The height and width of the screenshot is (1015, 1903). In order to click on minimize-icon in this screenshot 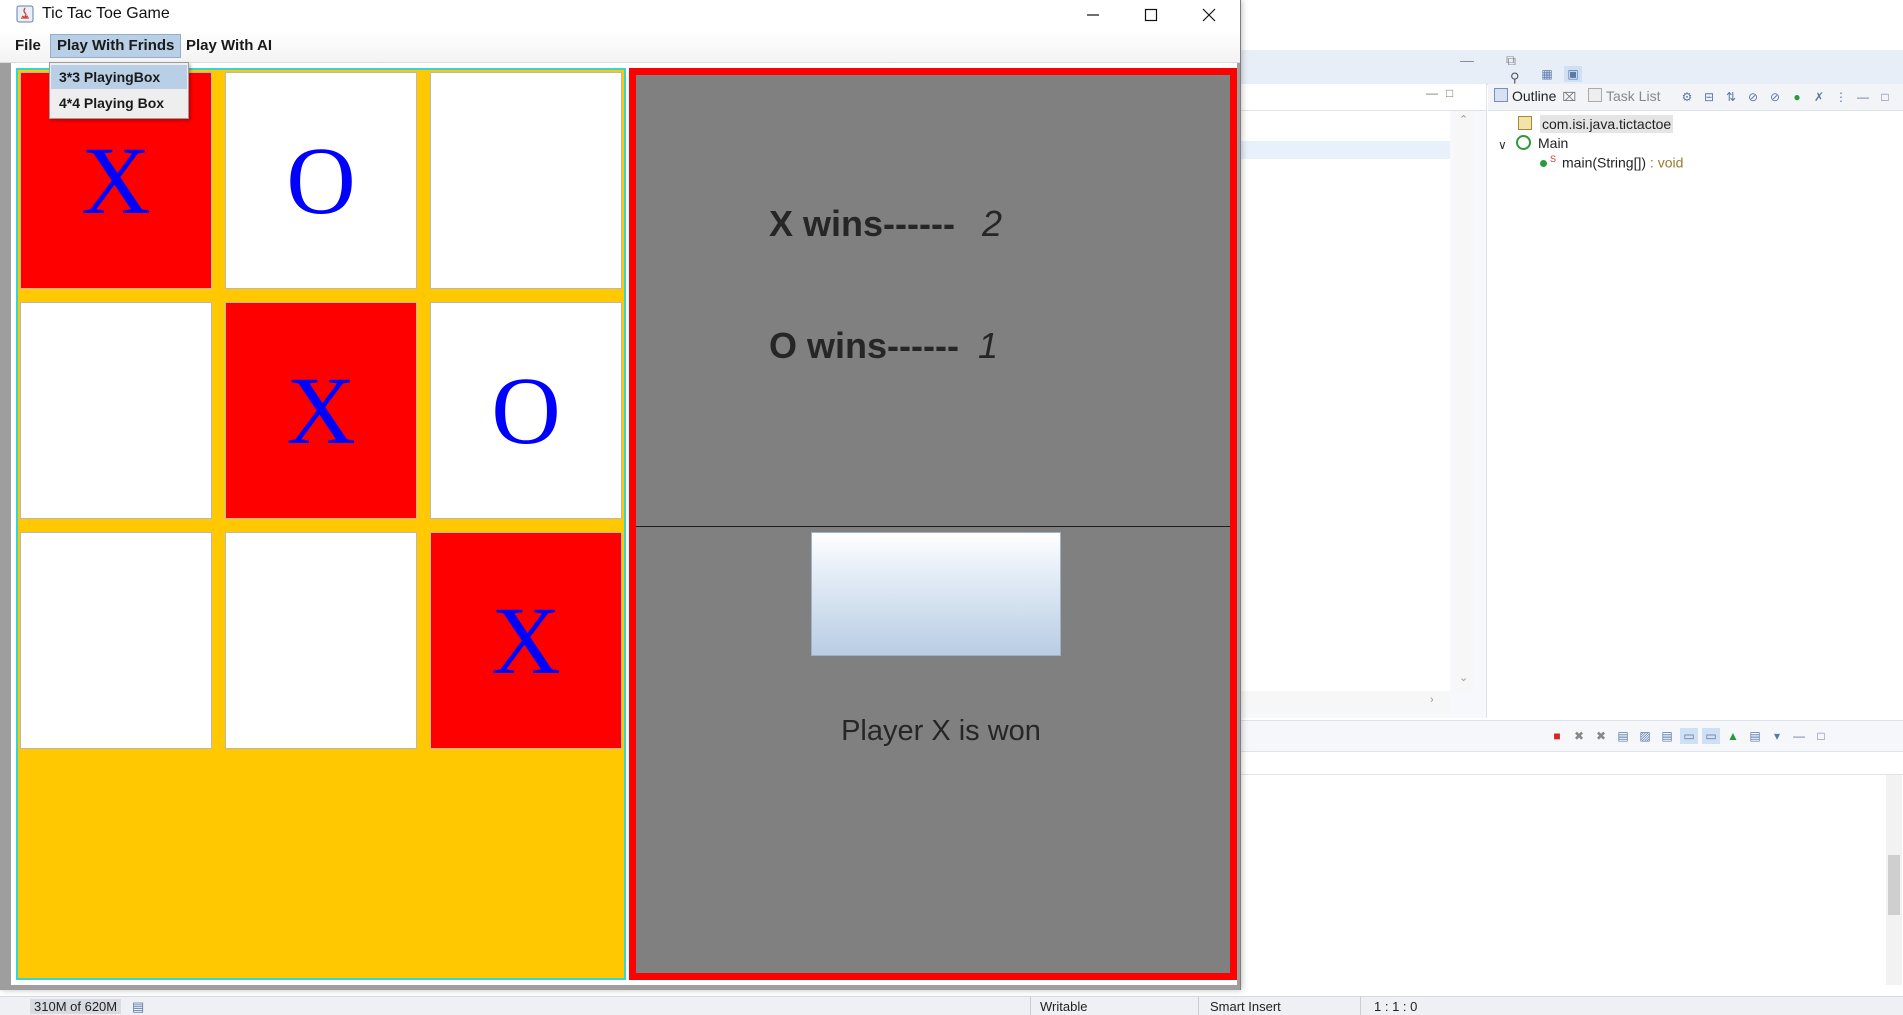, I will do `click(1093, 15)`.